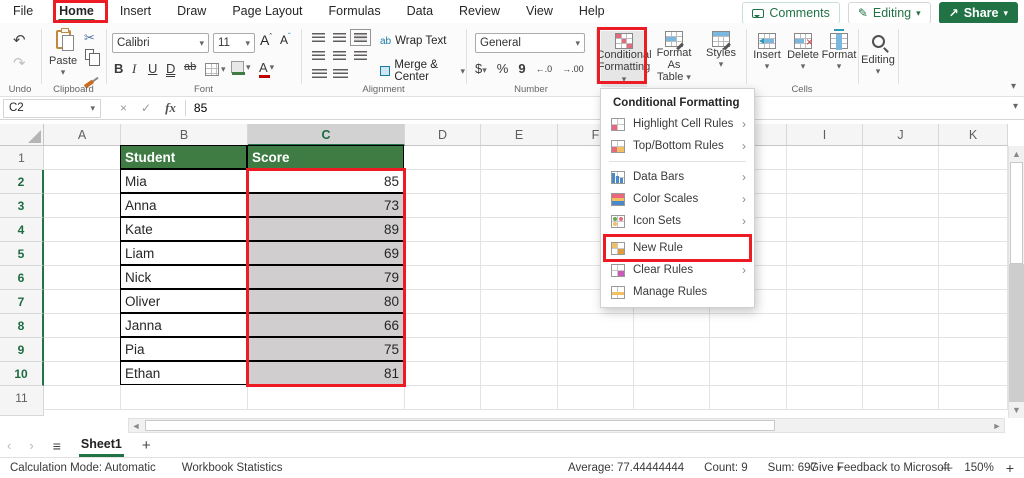  I want to click on cell-J2, so click(901, 182).